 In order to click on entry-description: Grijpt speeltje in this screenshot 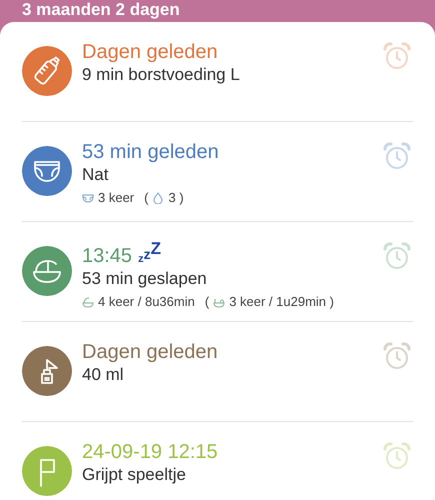, I will do `click(134, 475)`.